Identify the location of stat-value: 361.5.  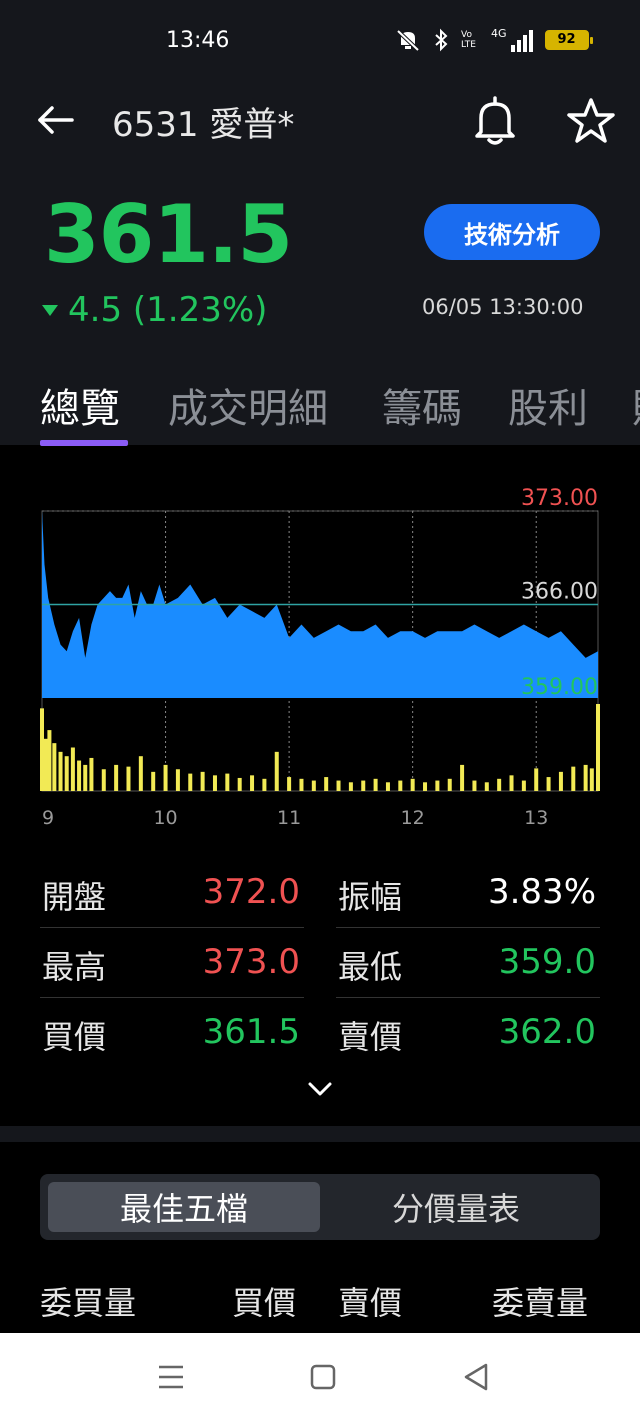
(251, 1032).